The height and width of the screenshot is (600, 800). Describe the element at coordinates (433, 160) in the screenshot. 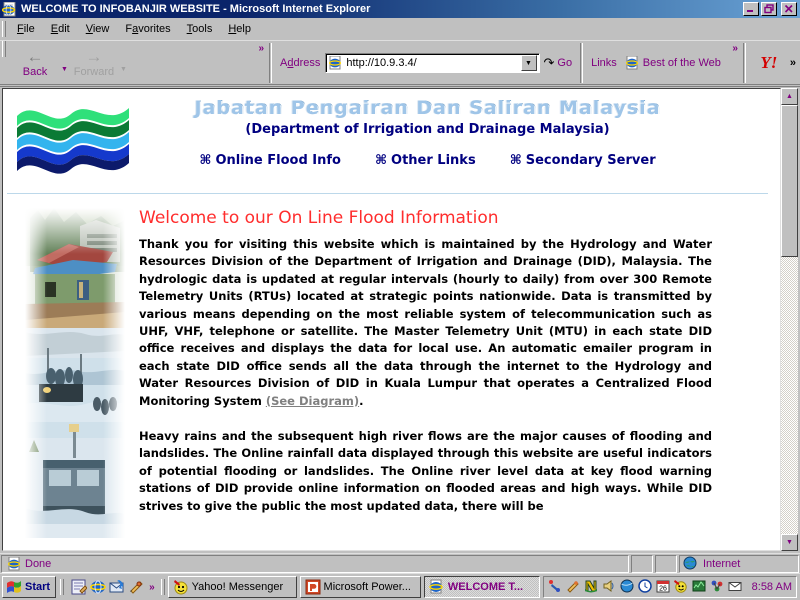

I see `nav-label: Other Links` at that location.